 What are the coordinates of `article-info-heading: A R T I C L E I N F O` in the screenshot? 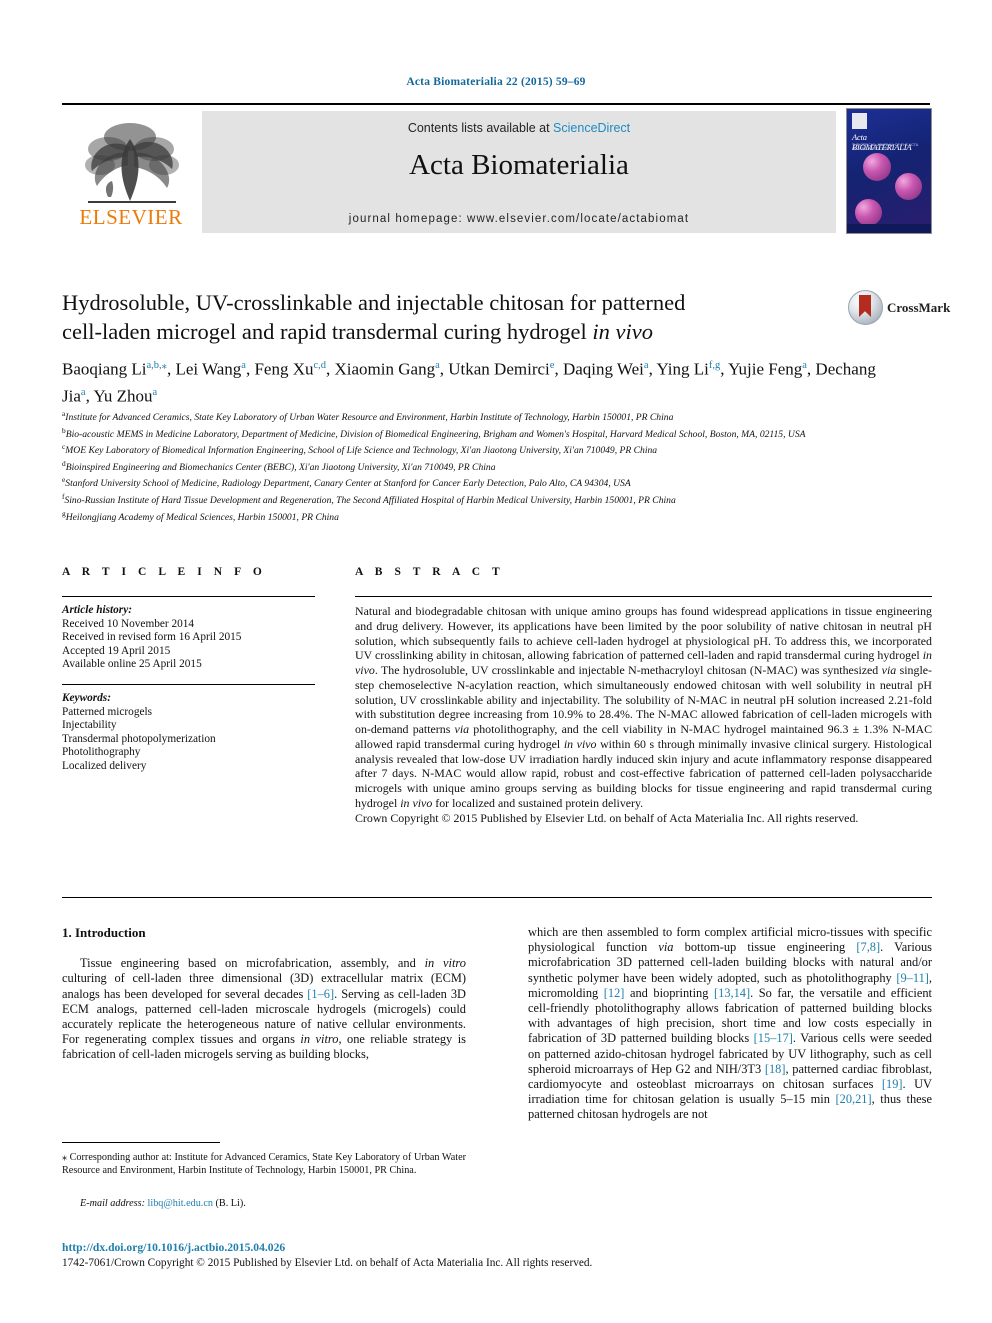 It's located at (164, 572).